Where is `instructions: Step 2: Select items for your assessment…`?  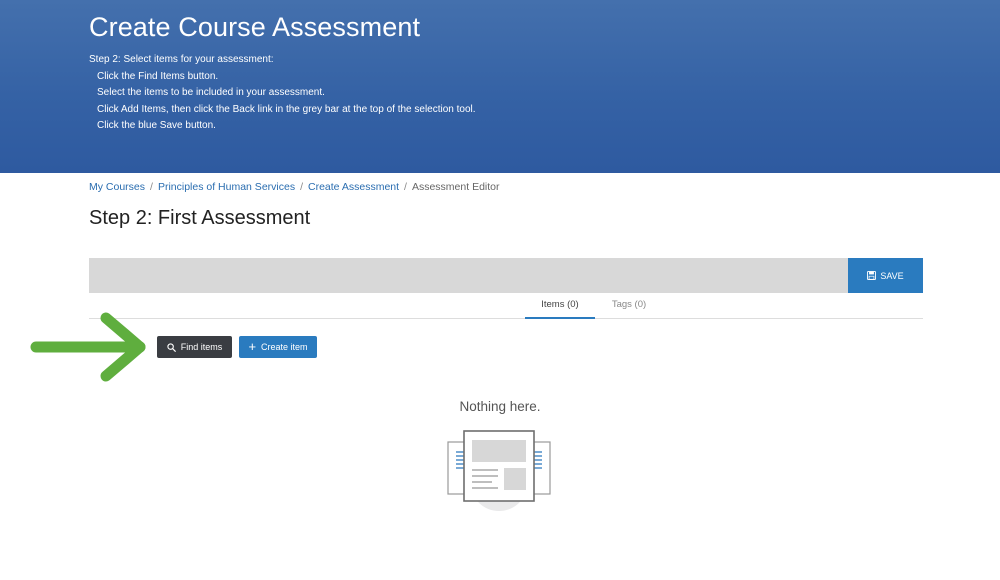
instructions: Step 2: Select items for your assessment… is located at coordinates (282, 93).